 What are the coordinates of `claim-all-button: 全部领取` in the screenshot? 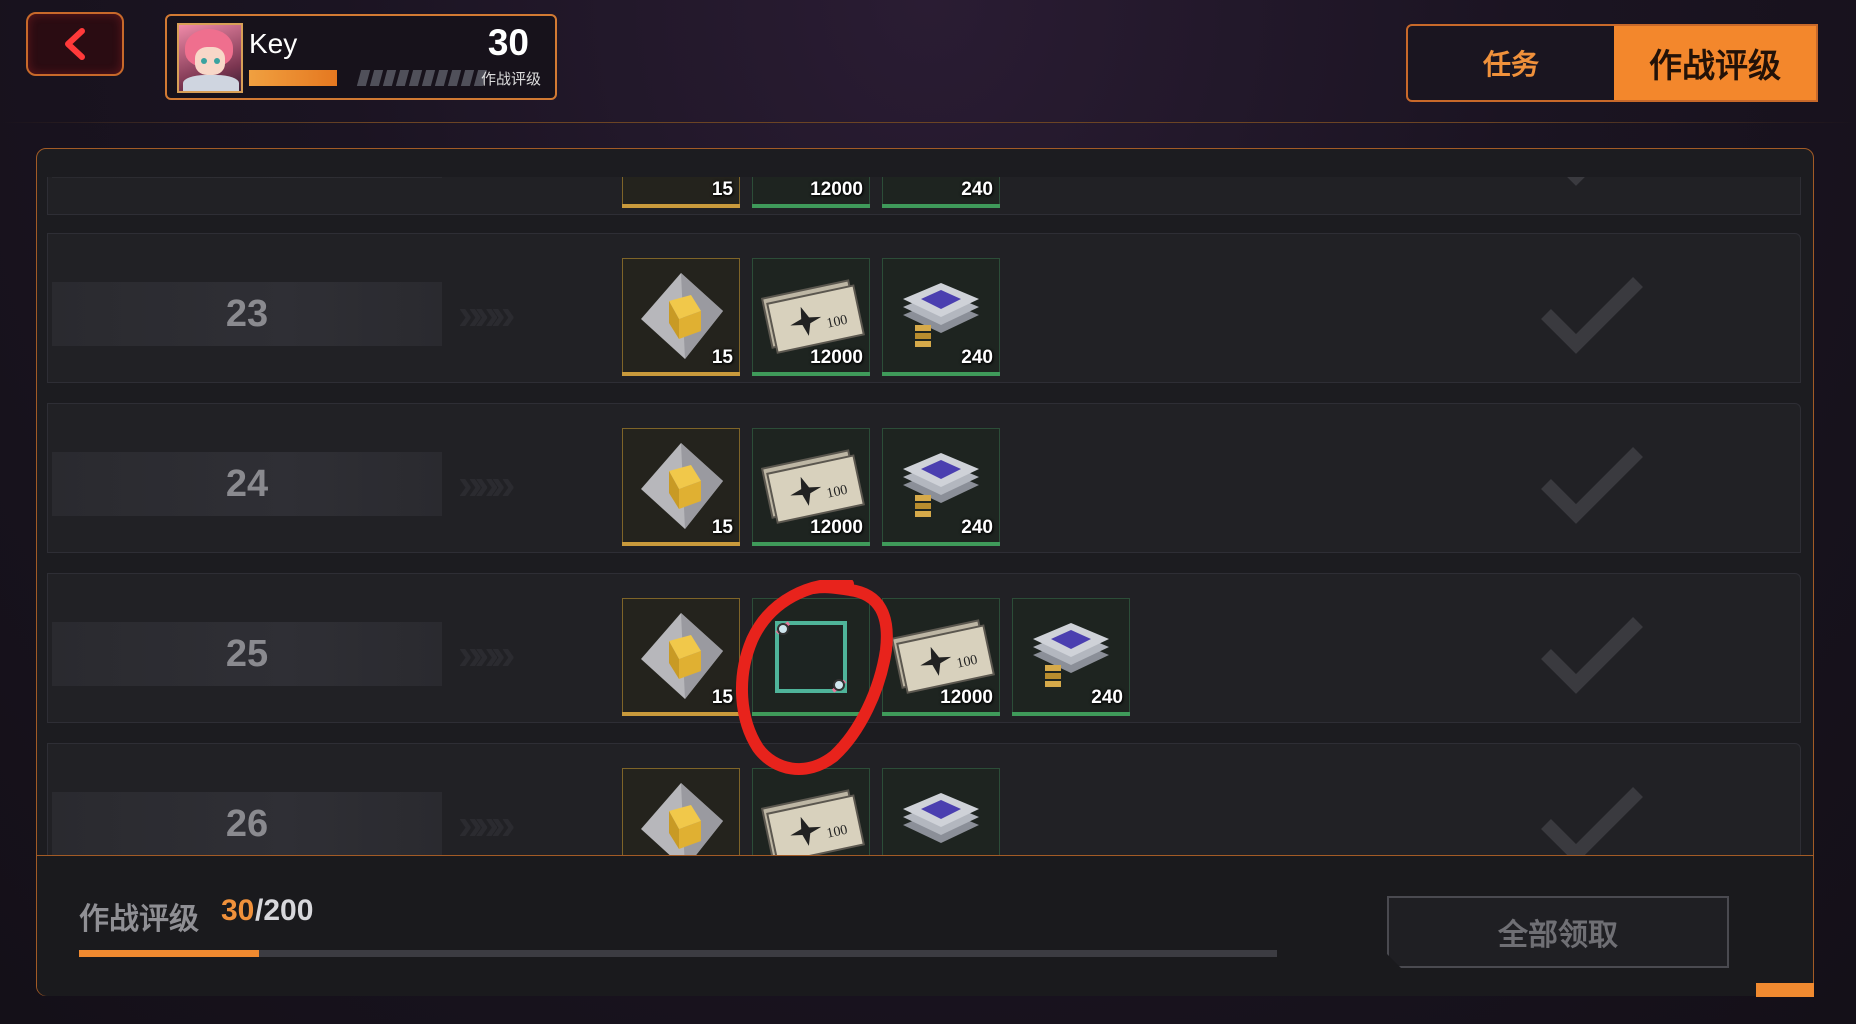 It's located at (1558, 932).